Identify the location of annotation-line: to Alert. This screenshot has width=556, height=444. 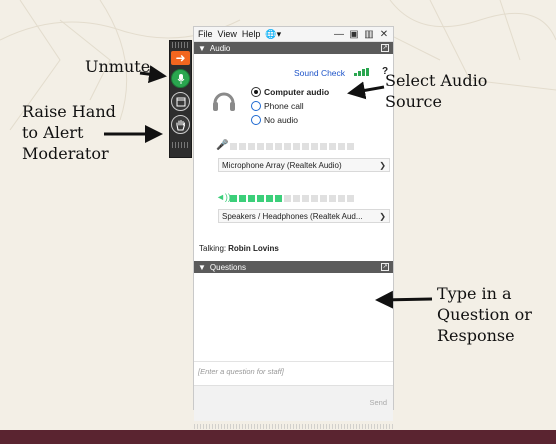
(53, 132).